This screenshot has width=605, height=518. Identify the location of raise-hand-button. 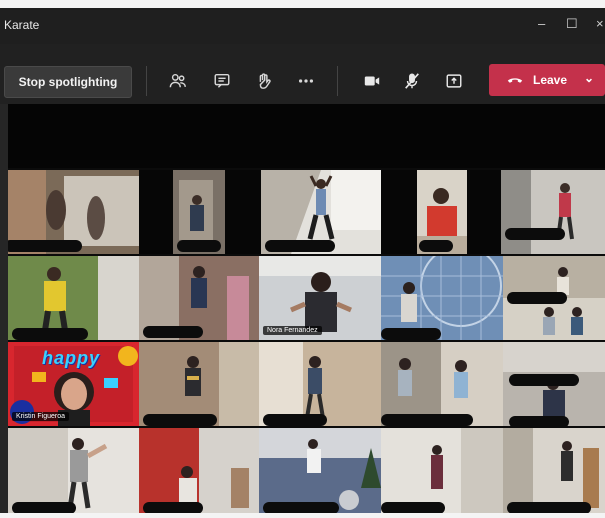
(264, 81).